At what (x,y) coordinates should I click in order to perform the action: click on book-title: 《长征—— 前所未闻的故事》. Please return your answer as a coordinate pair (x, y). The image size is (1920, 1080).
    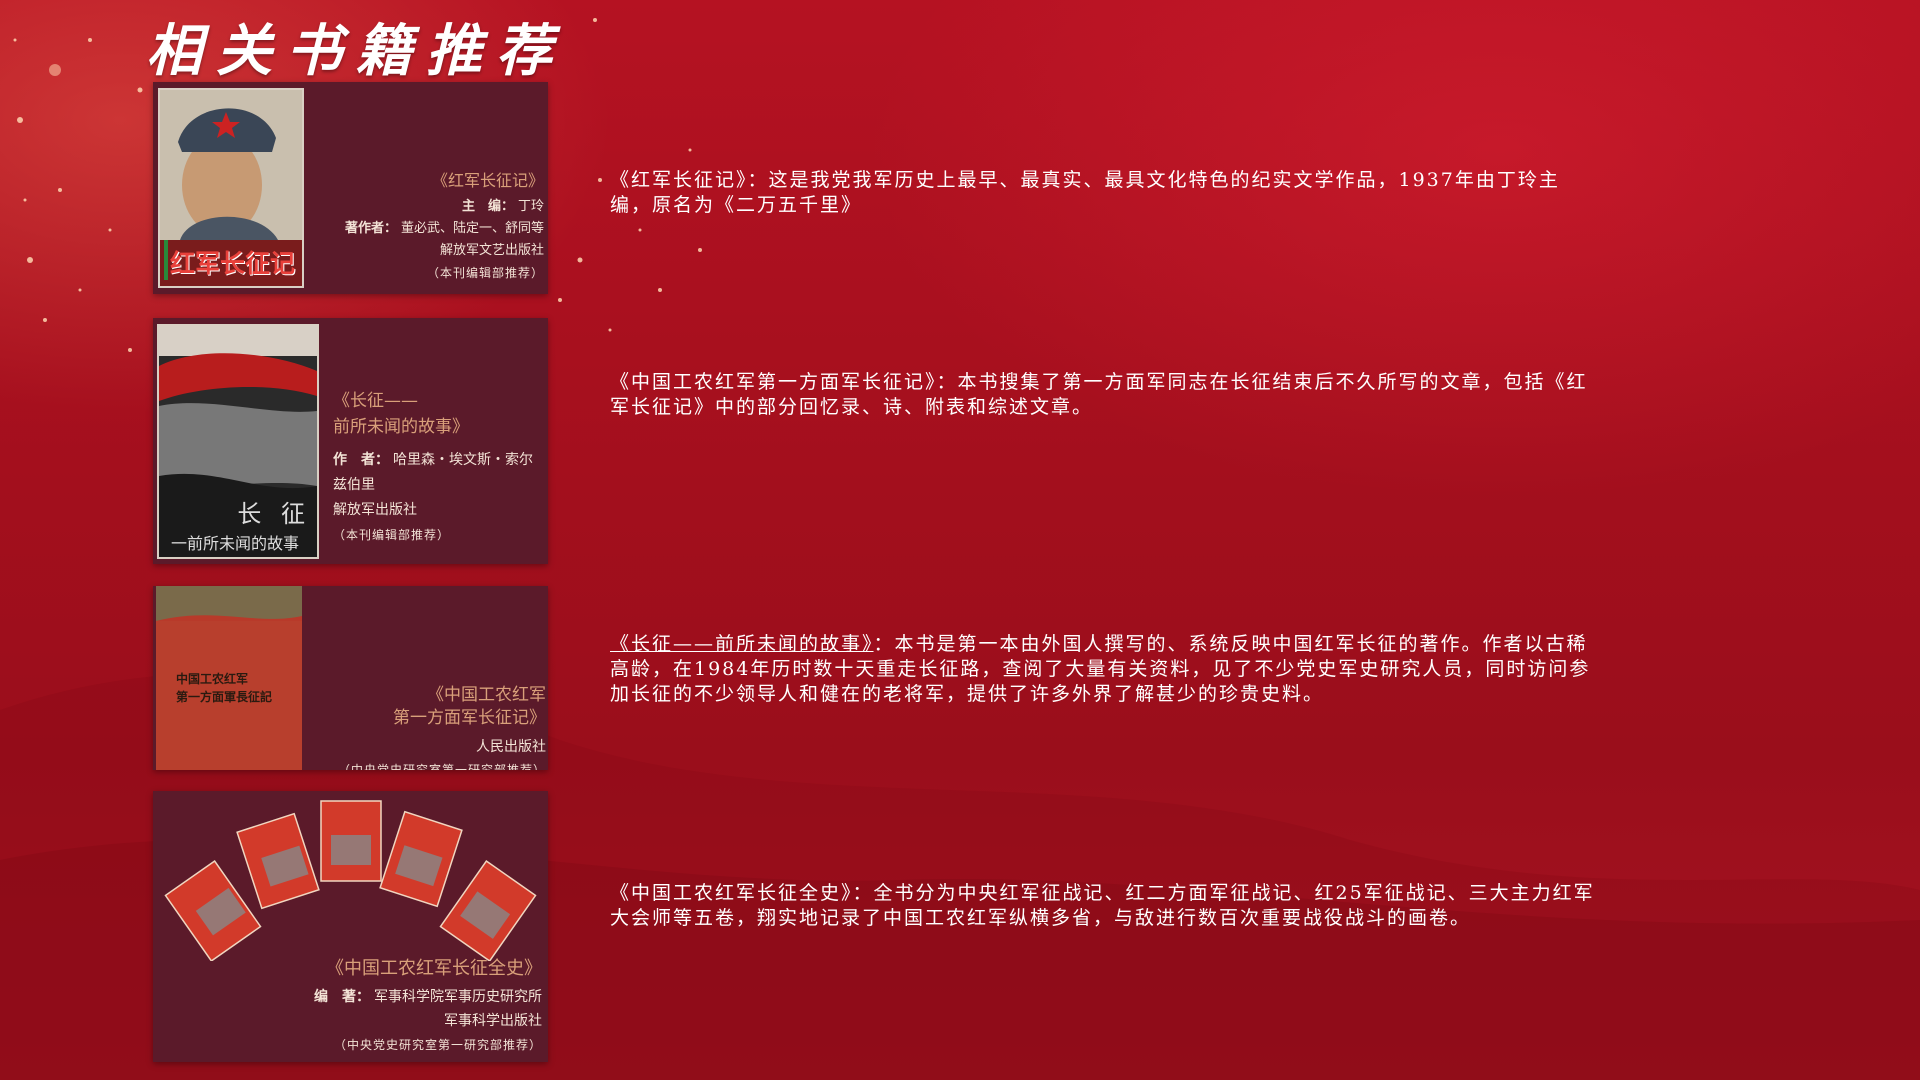
    Looking at the image, I should click on (401, 414).